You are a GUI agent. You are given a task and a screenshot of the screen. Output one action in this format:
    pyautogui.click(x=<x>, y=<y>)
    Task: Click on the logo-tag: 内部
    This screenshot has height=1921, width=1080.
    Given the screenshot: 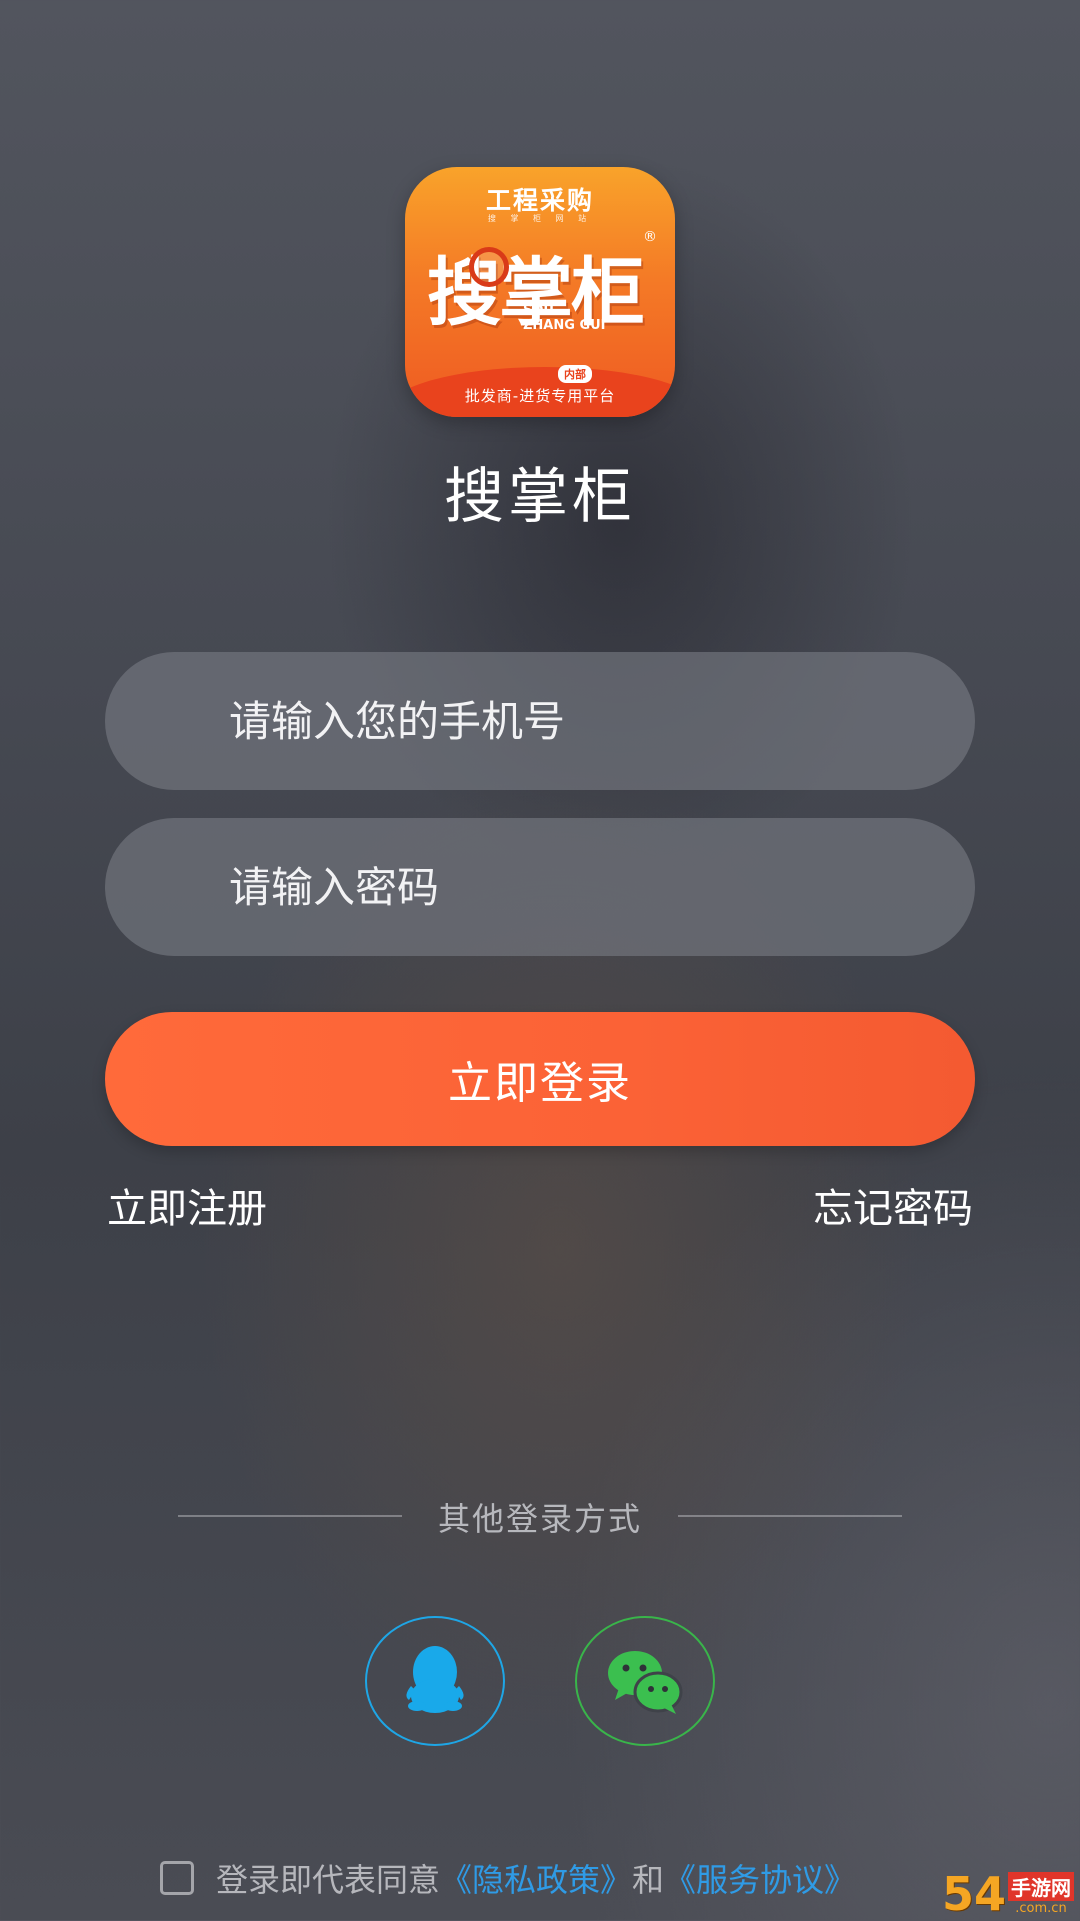 What is the action you would take?
    pyautogui.click(x=575, y=374)
    